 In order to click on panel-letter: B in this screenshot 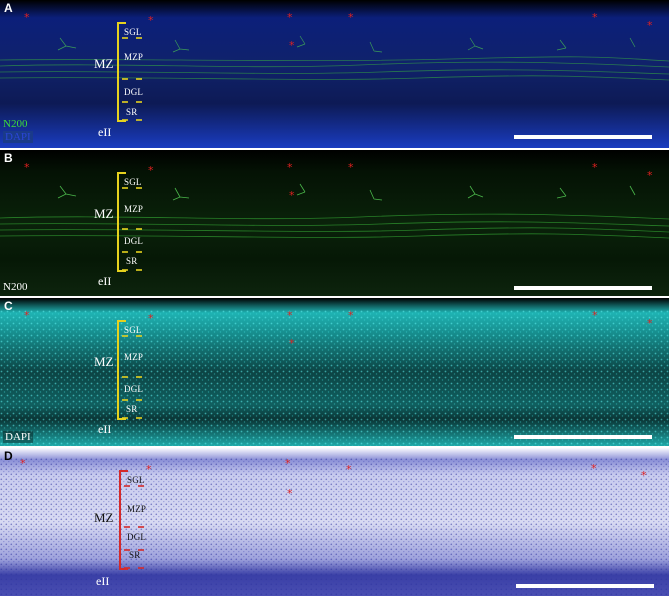, I will do `click(8, 158)`.